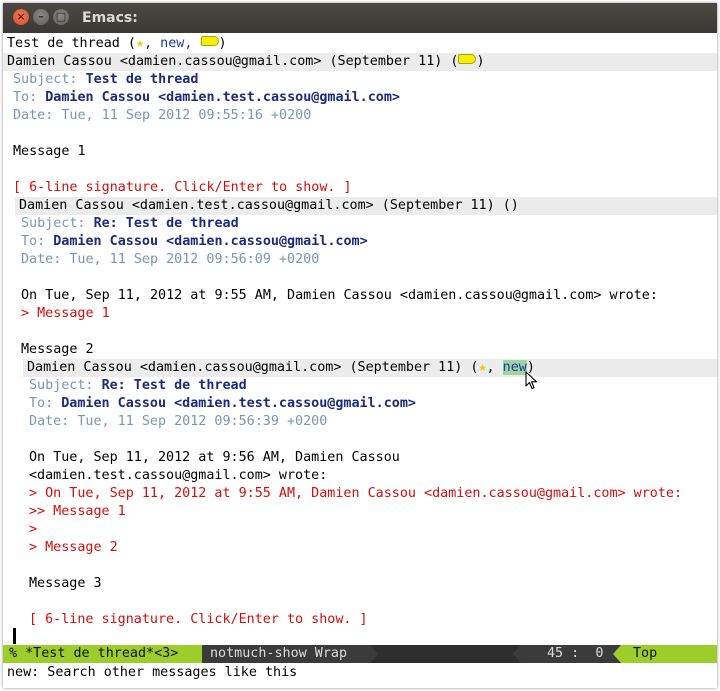  What do you see at coordinates (63, 43) in the screenshot?
I see `thread-title: Test de thread` at bounding box center [63, 43].